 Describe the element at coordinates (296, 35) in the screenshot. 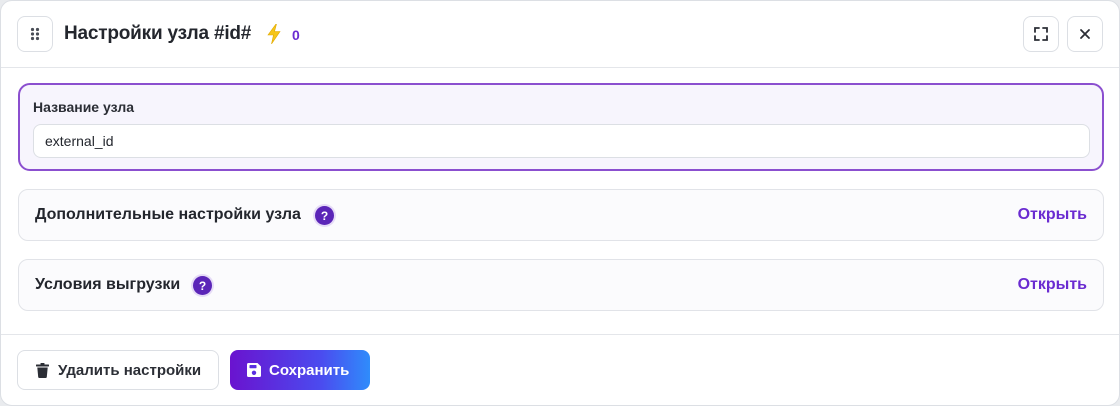

I see `trigger-count: 0` at that location.